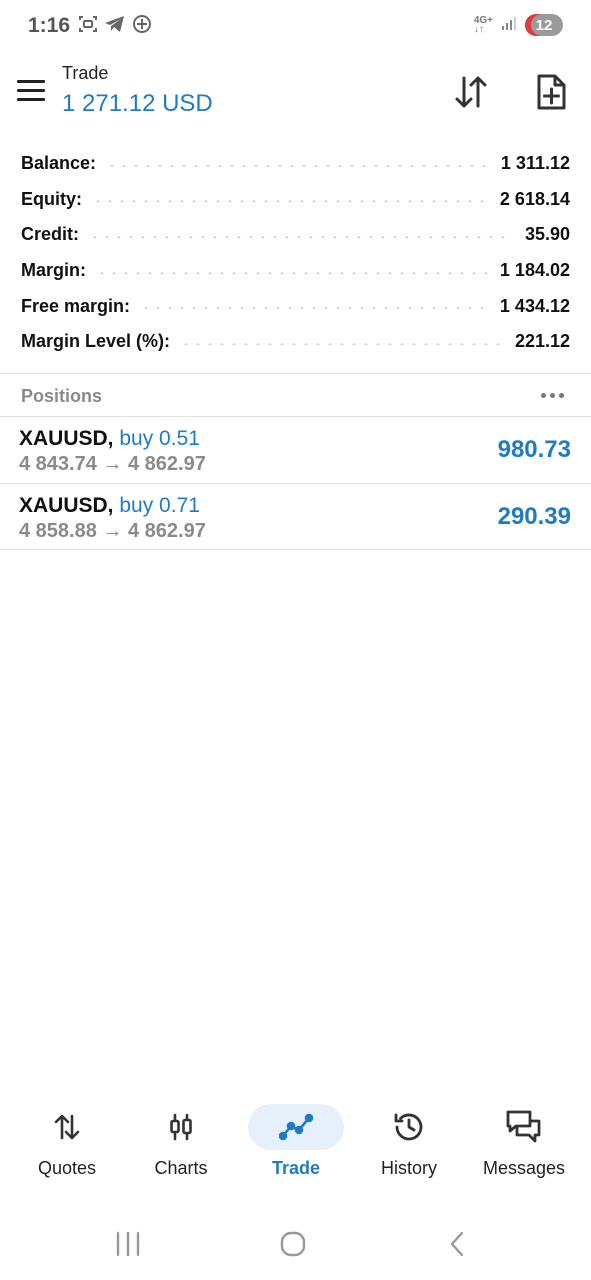 The image size is (591, 1280). I want to click on location-icon, so click(142, 26).